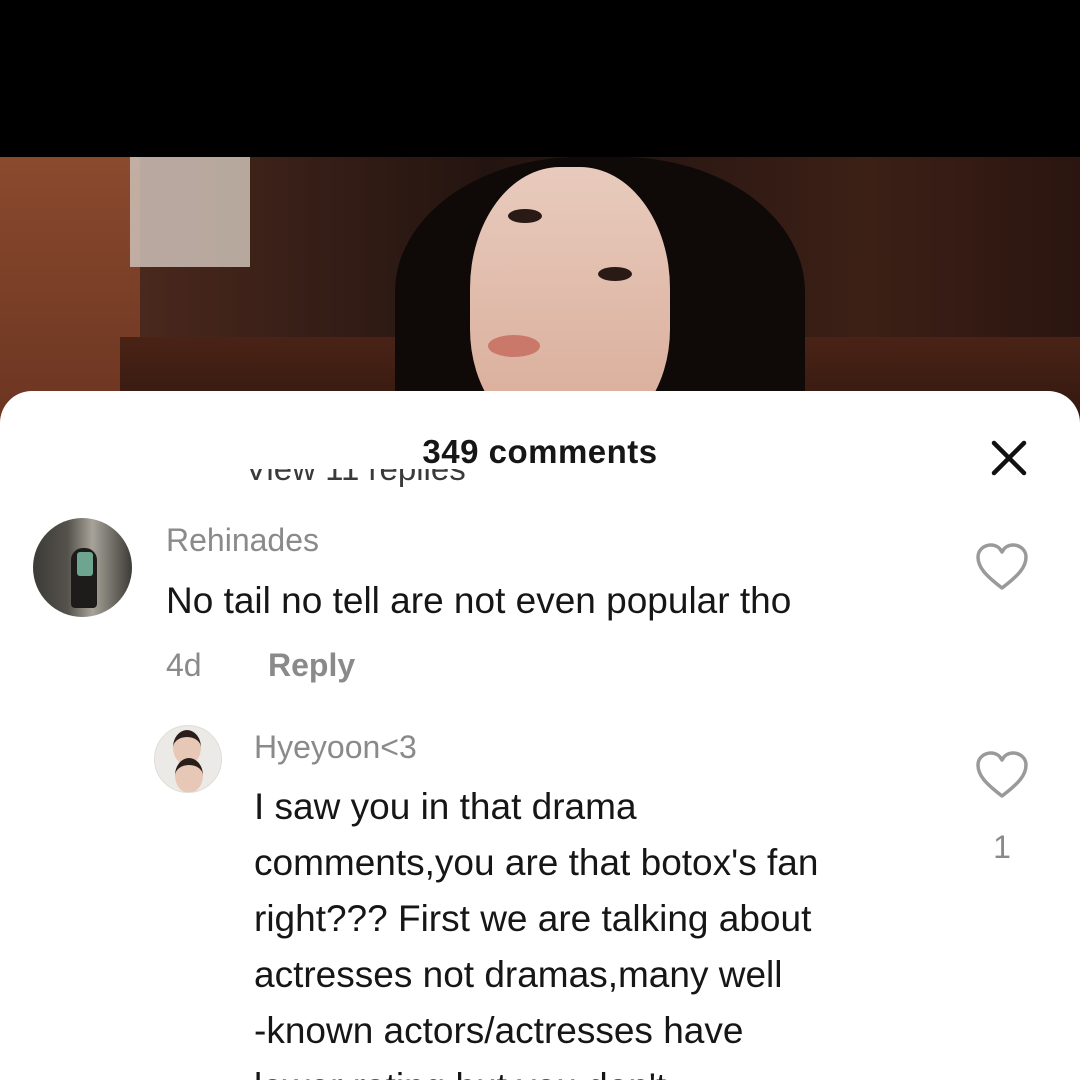  What do you see at coordinates (604, 1069) in the screenshot?
I see `comment-text-line: lower rating but you don't` at bounding box center [604, 1069].